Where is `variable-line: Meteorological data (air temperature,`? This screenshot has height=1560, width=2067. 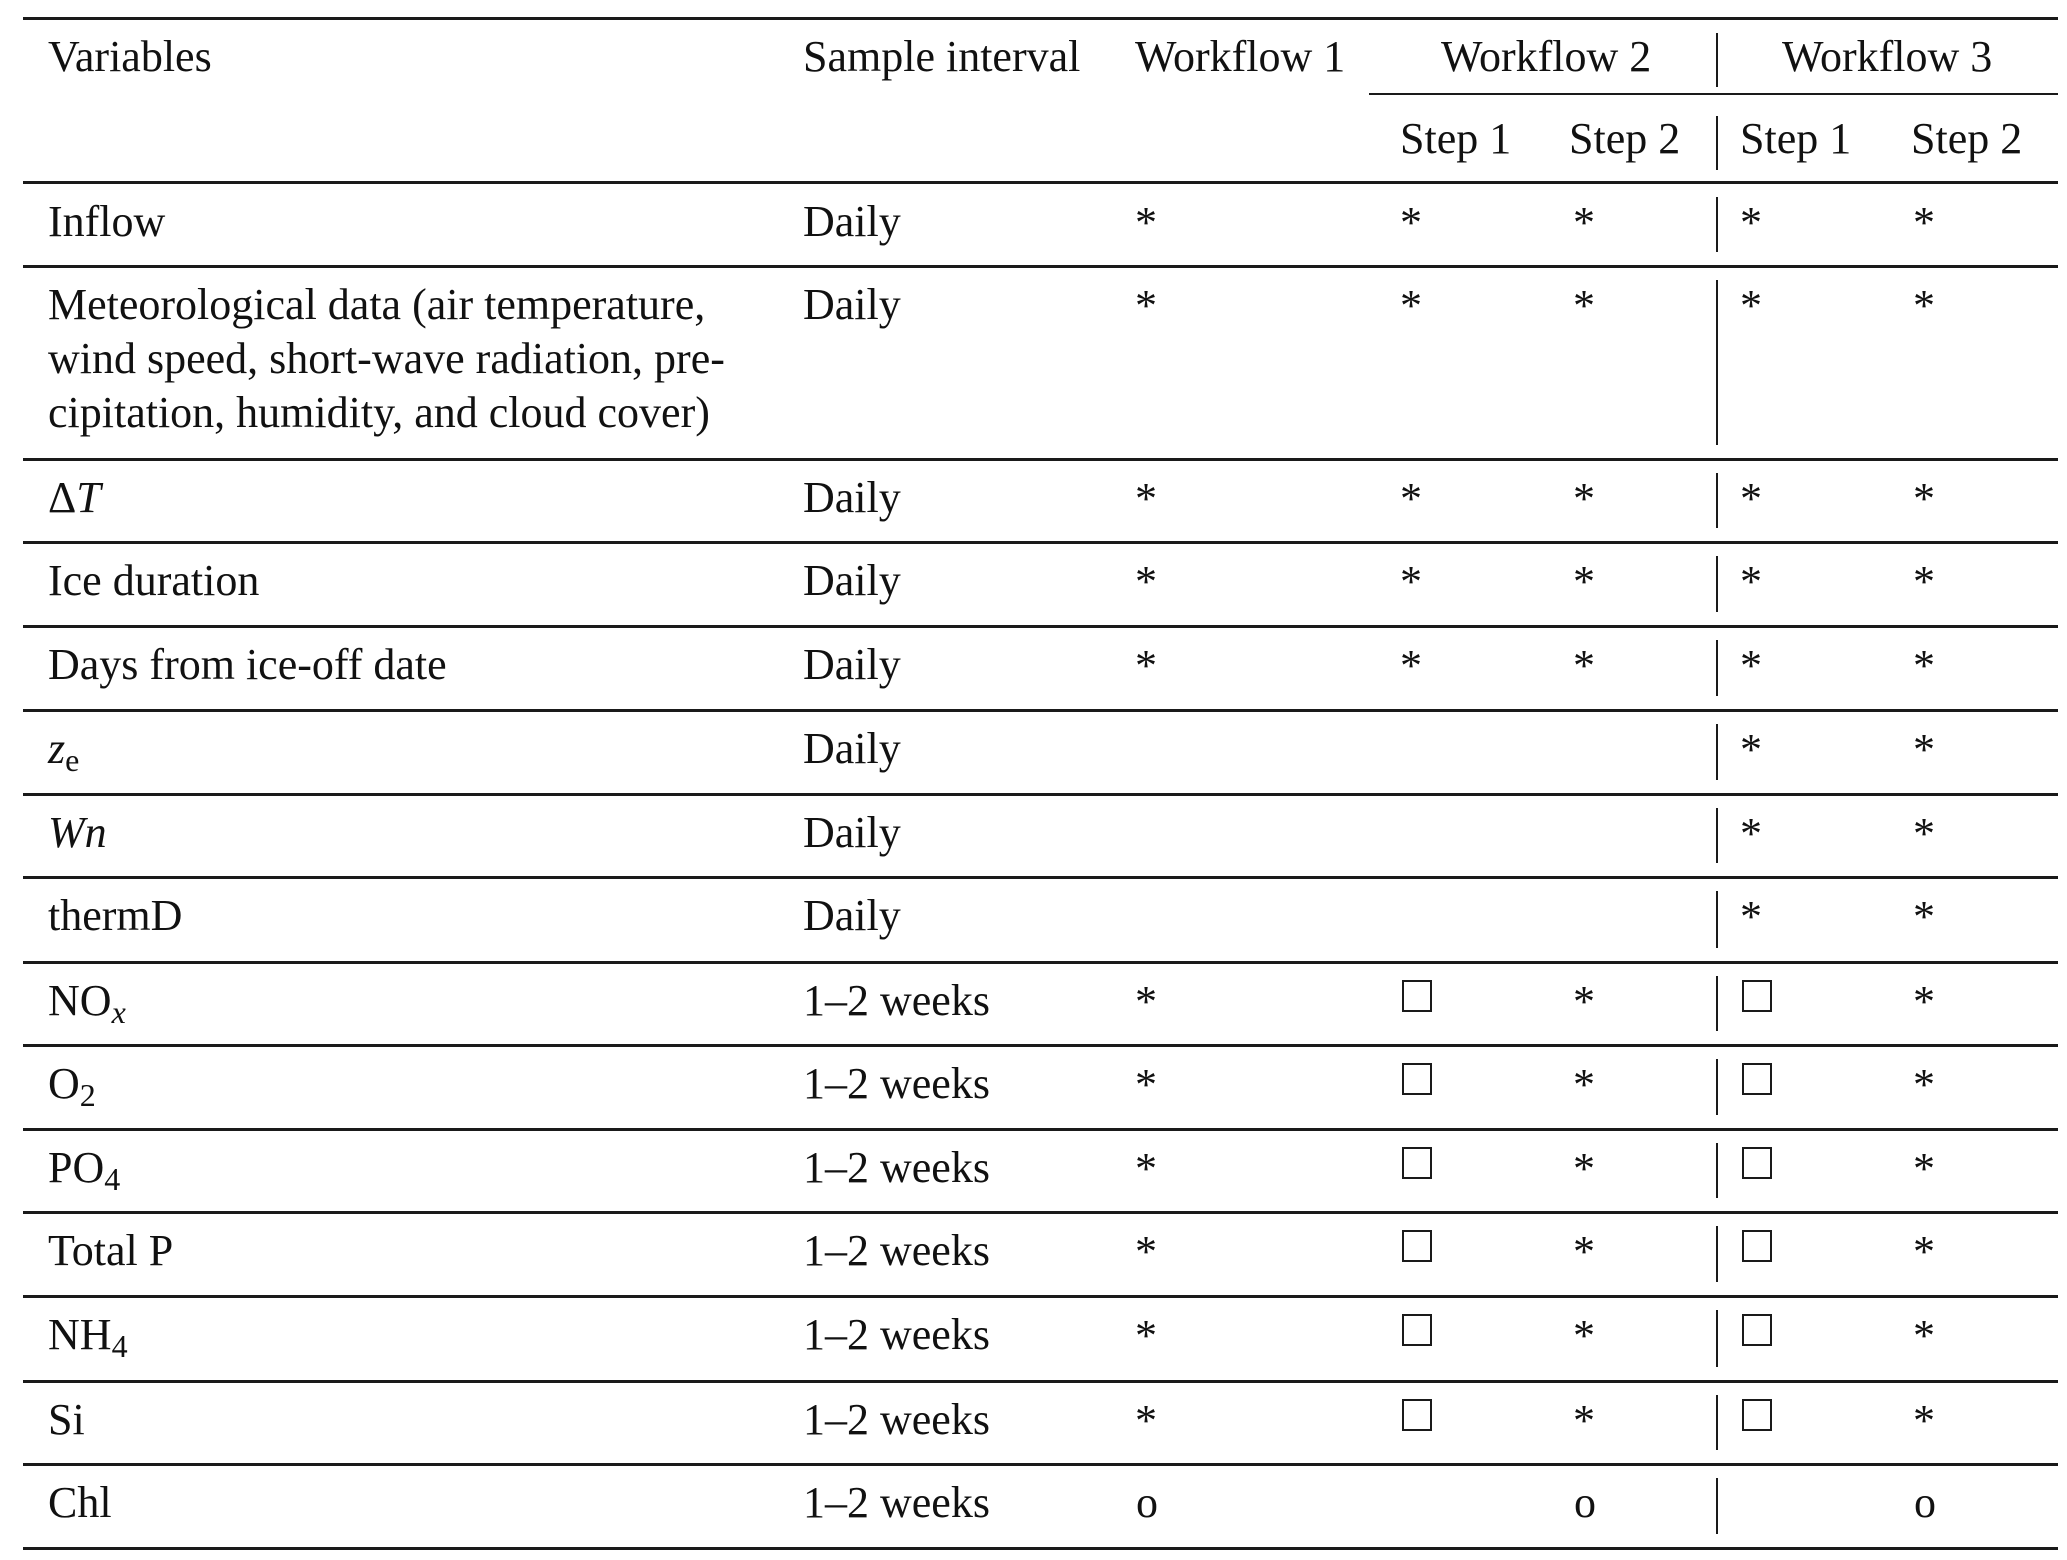 variable-line: Meteorological data (air temperature, is located at coordinates (377, 304).